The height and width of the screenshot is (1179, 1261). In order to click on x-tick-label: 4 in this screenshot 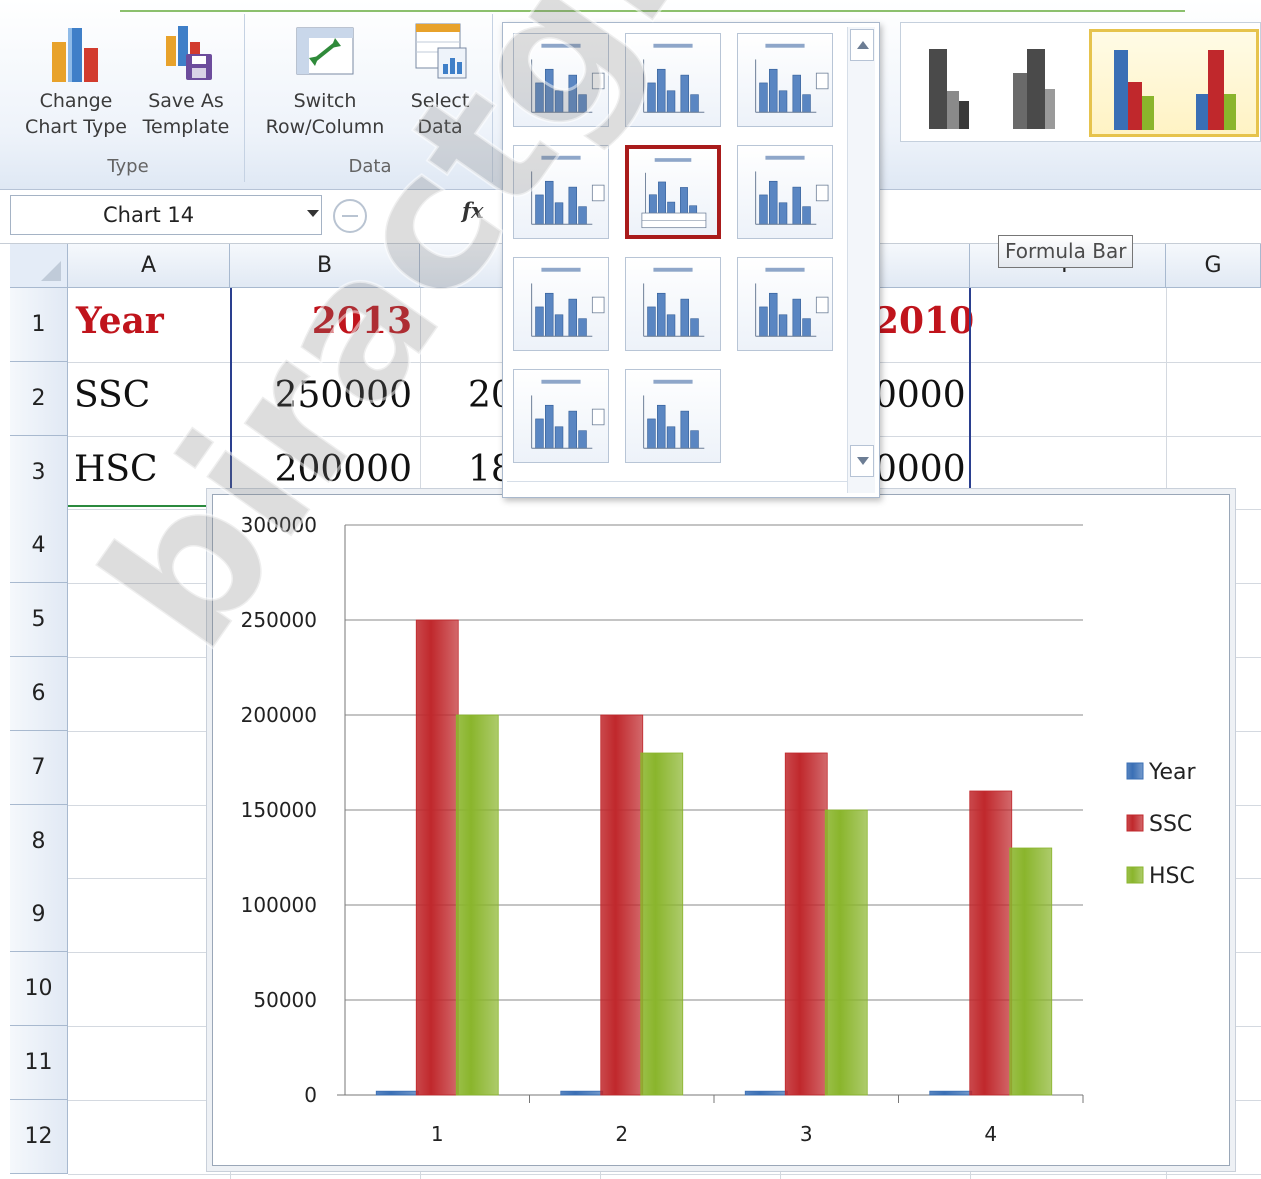, I will do `click(990, 1134)`.